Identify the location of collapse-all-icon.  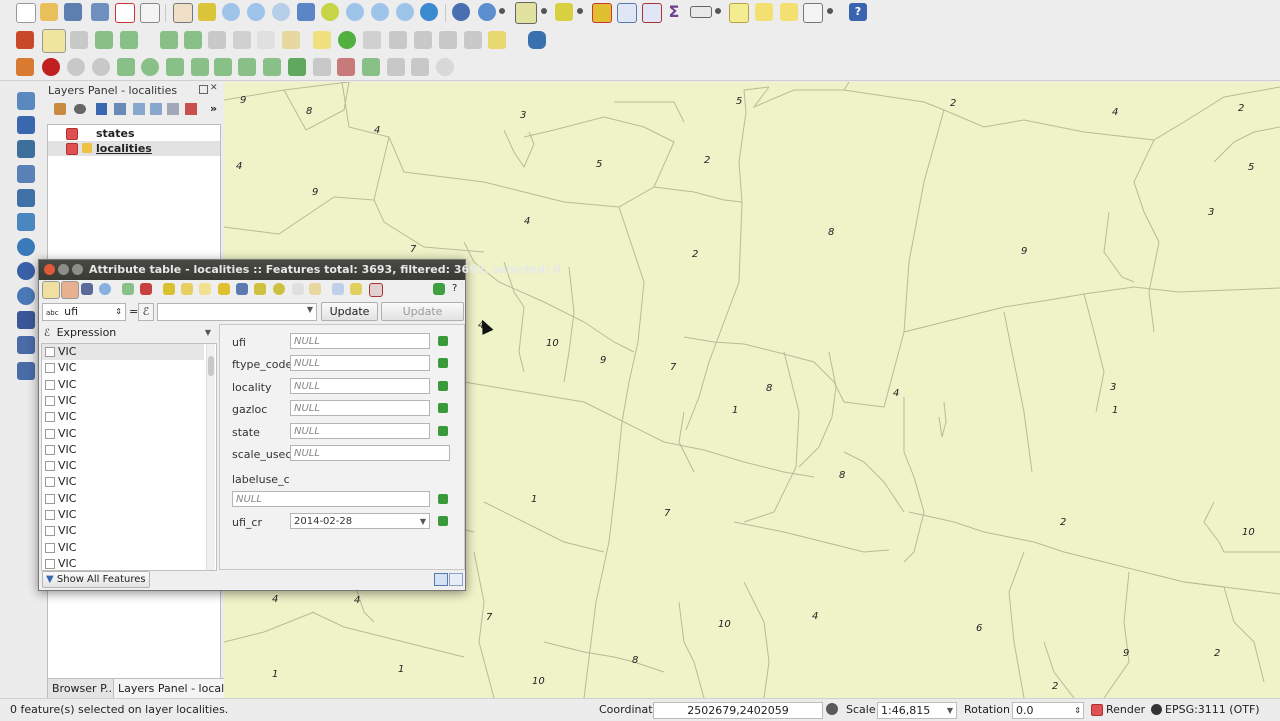
(156, 109).